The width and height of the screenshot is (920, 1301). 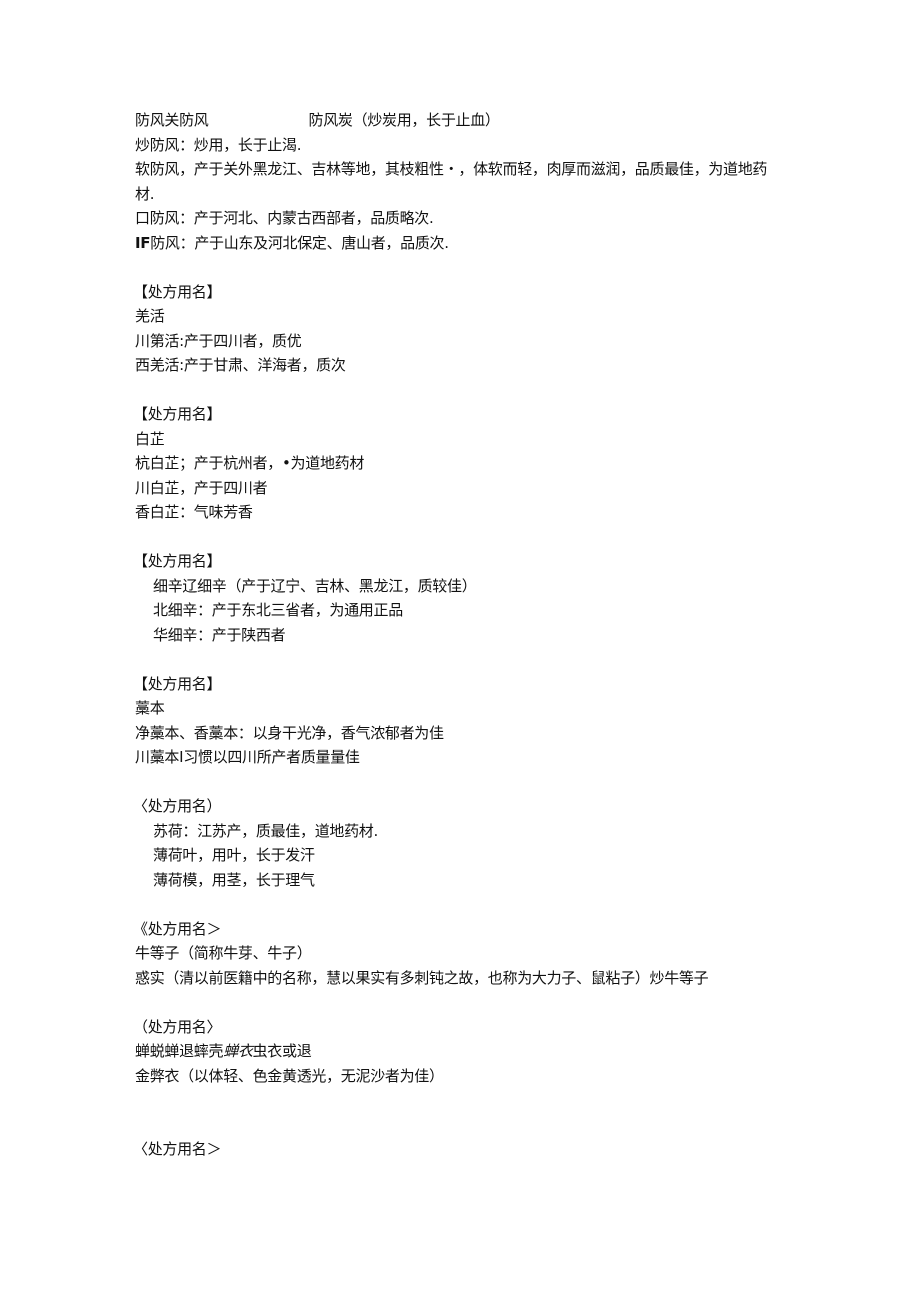 What do you see at coordinates (247, 757) in the screenshot?
I see `gaoben-item: 川藁本I习惯以四川所产者质量量佳` at bounding box center [247, 757].